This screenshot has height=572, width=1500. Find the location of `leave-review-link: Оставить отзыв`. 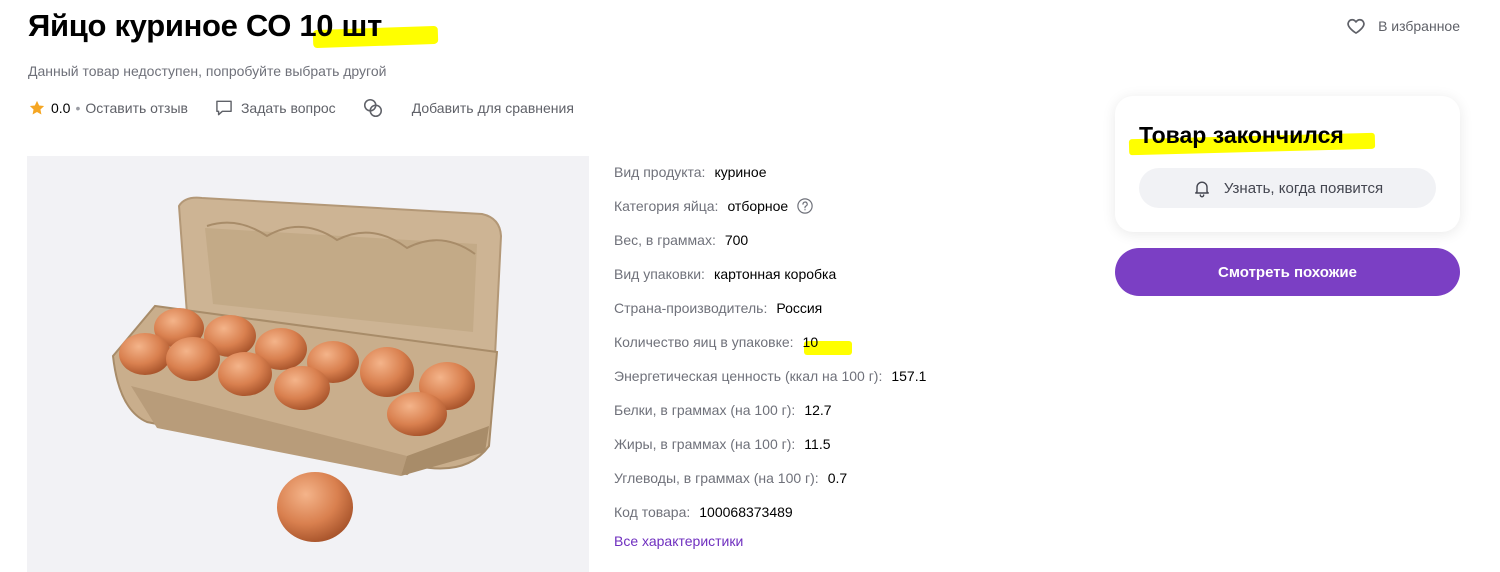

leave-review-link: Оставить отзыв is located at coordinates (136, 108).